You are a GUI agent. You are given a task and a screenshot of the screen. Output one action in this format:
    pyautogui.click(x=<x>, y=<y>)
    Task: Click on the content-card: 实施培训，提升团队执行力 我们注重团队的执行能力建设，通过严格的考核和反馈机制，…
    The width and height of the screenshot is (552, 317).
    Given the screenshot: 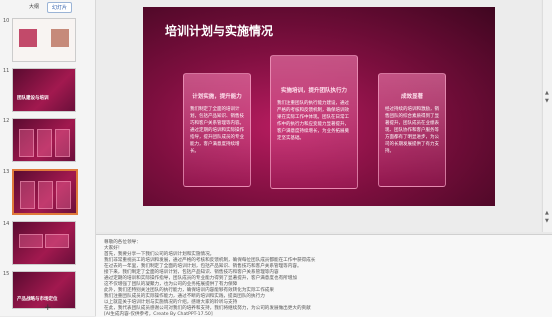 What is the action you would take?
    pyautogui.click(x=314, y=122)
    